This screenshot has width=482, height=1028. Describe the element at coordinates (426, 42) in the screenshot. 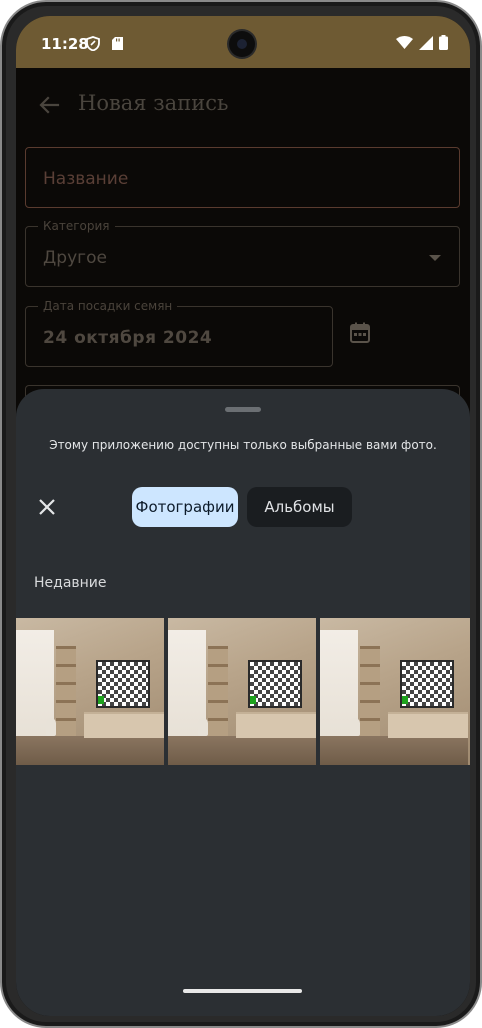

I see `signal-icon` at that location.